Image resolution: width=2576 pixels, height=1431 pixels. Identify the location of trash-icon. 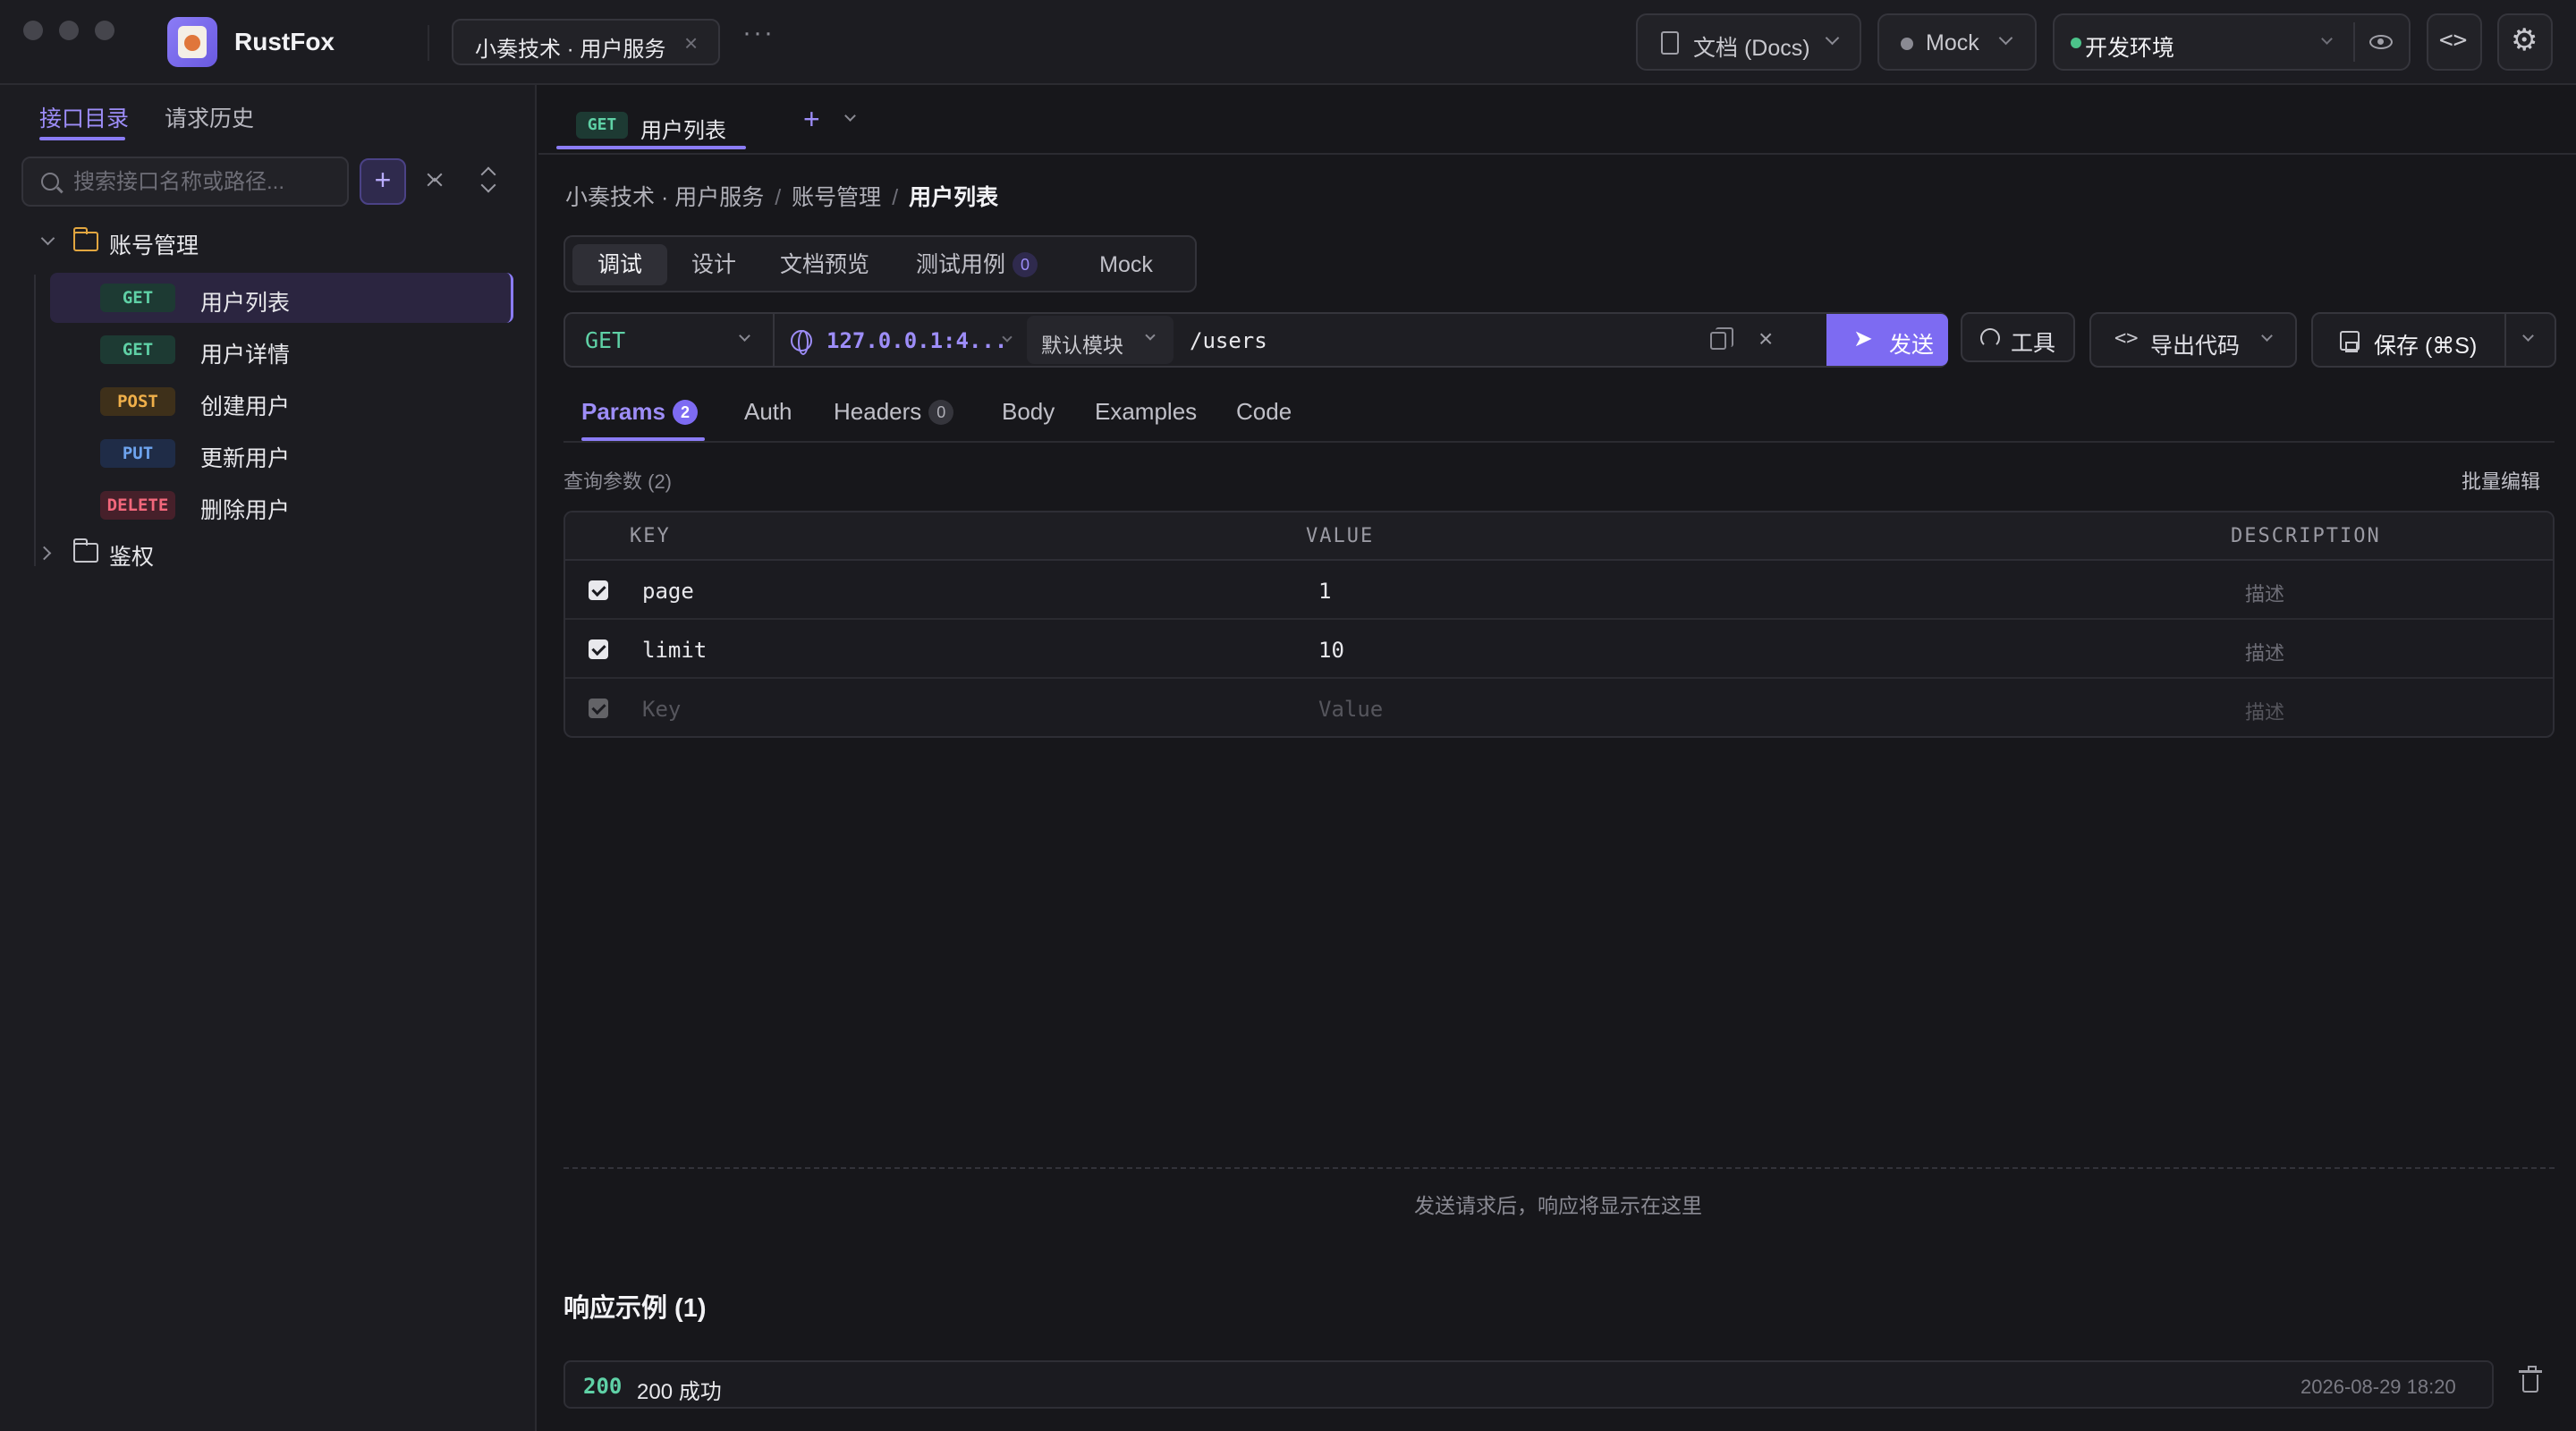
(2530, 1380).